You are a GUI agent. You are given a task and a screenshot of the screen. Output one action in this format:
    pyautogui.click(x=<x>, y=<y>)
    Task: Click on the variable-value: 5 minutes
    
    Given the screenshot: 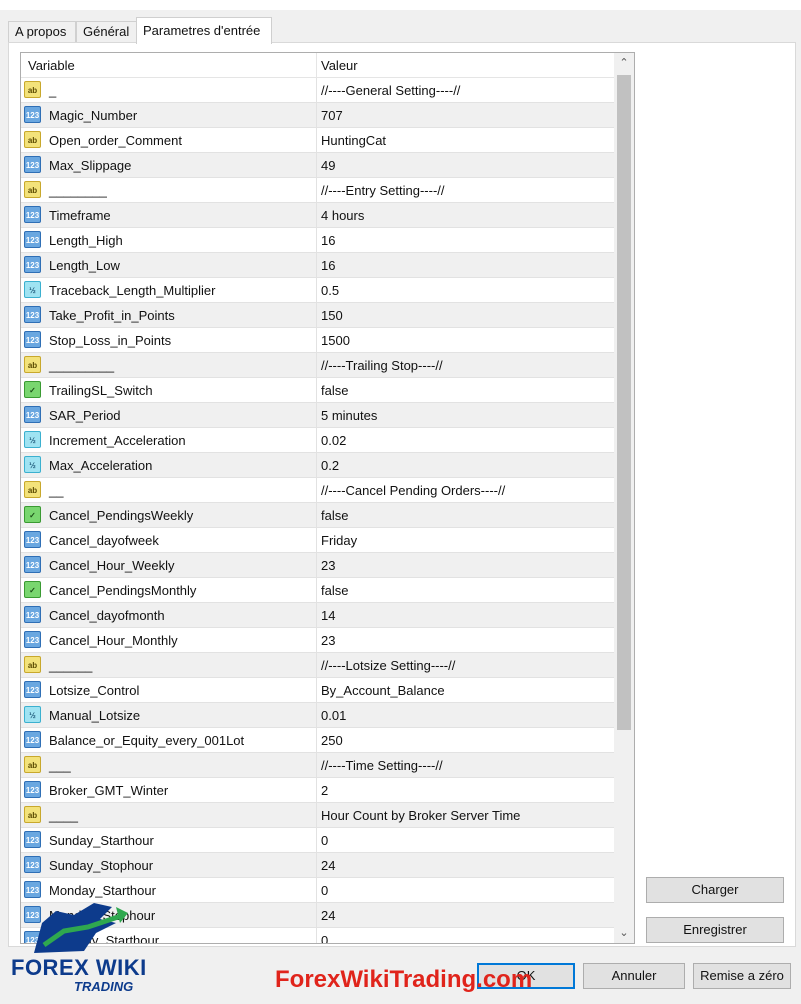 What is the action you would take?
    pyautogui.click(x=349, y=415)
    